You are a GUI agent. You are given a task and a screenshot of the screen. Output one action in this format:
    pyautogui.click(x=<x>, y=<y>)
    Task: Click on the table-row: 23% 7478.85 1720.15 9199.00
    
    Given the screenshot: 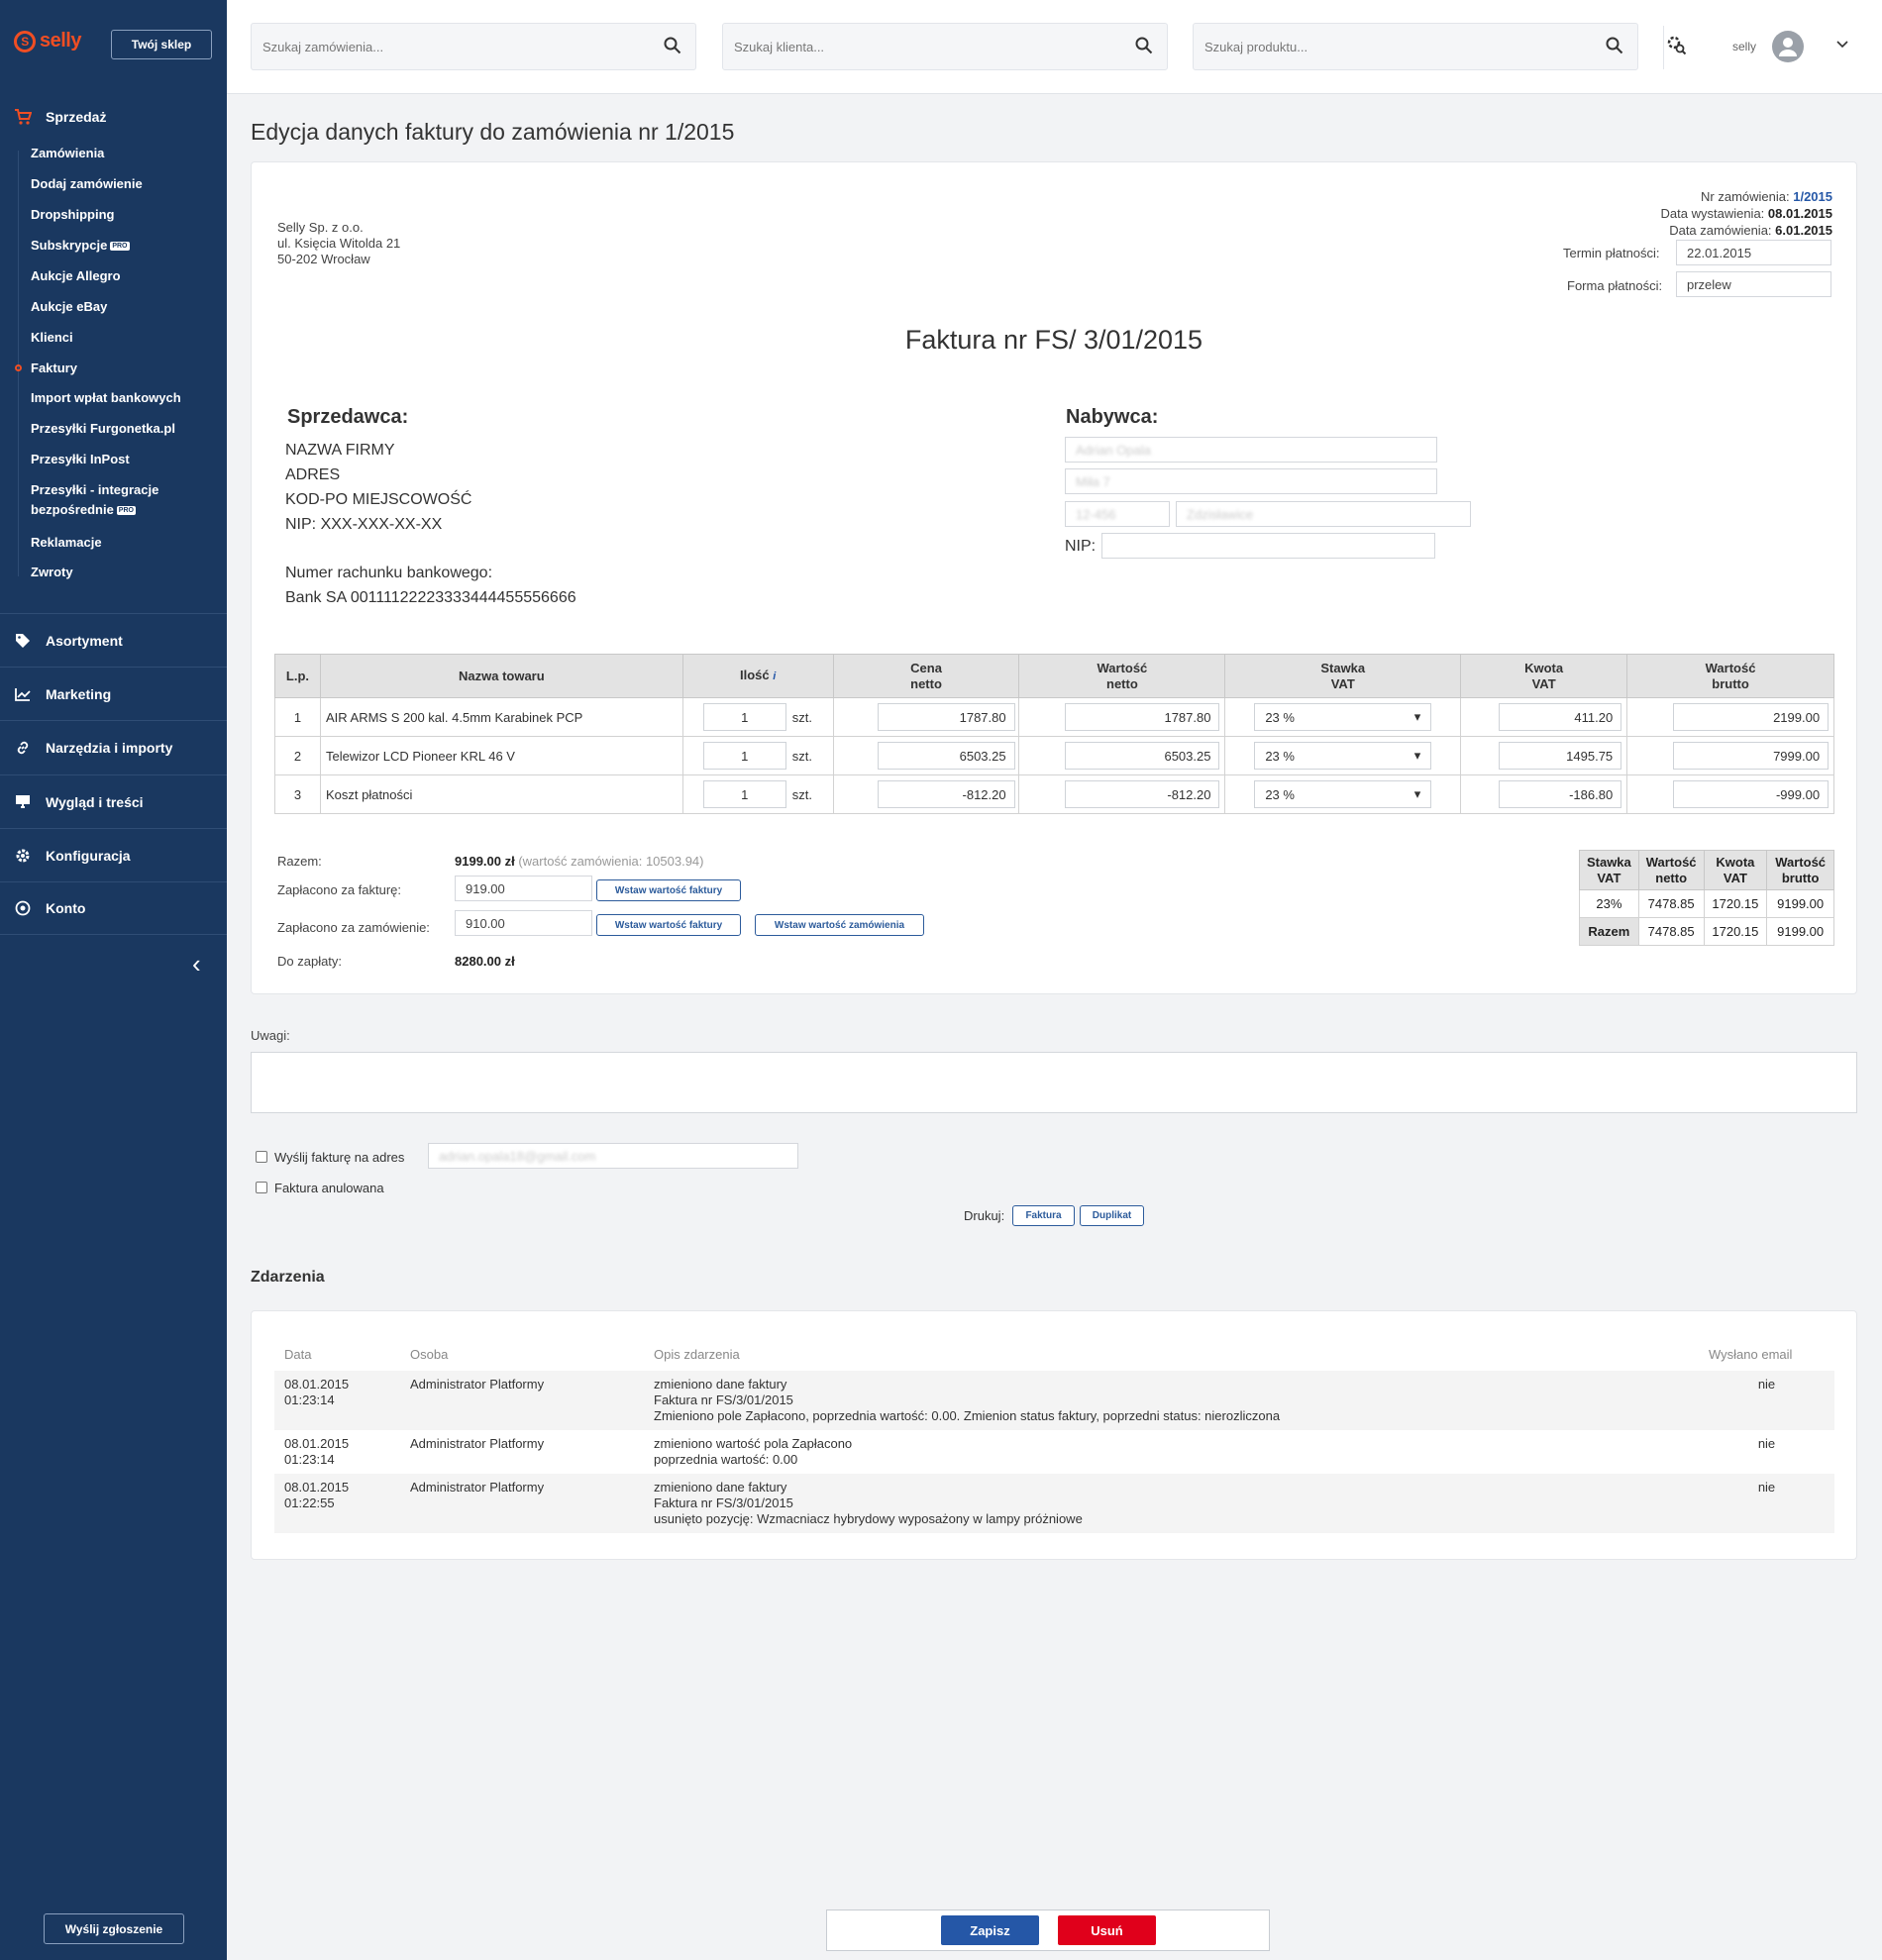 What is the action you would take?
    pyautogui.click(x=1706, y=903)
    